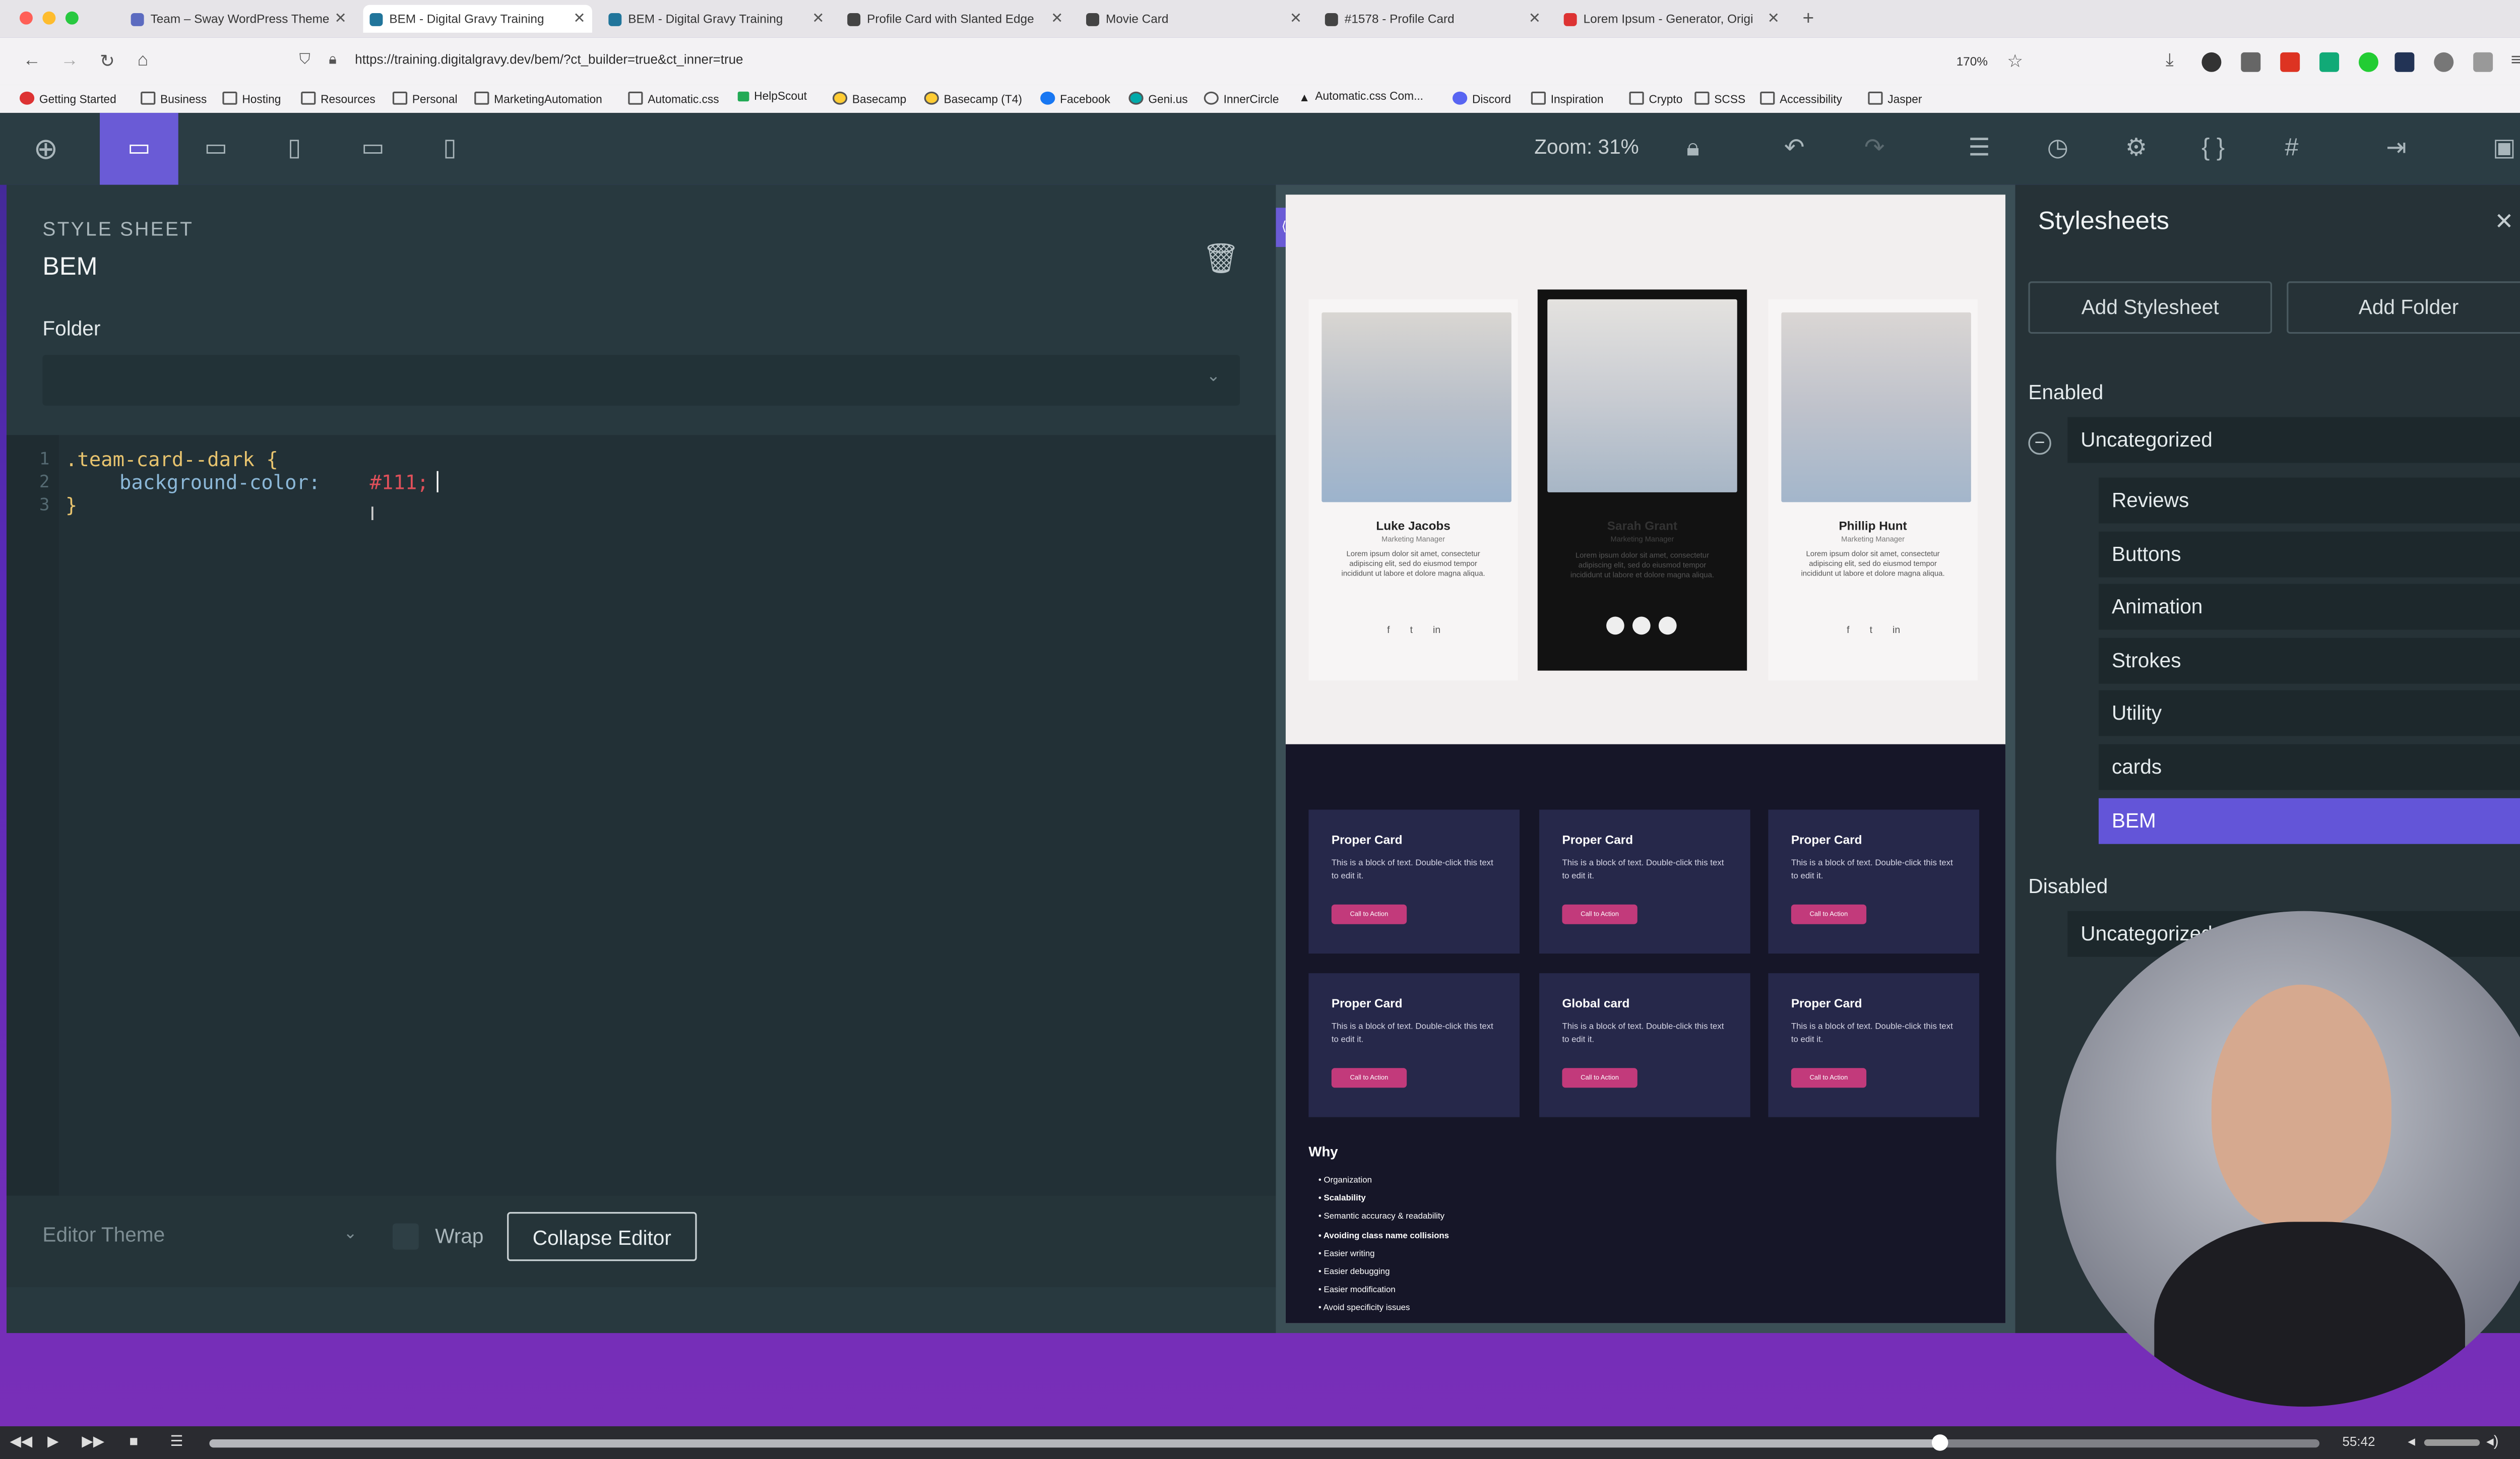 The height and width of the screenshot is (1459, 2520). I want to click on stylesheet-item-animation: Animation, so click(2309, 607).